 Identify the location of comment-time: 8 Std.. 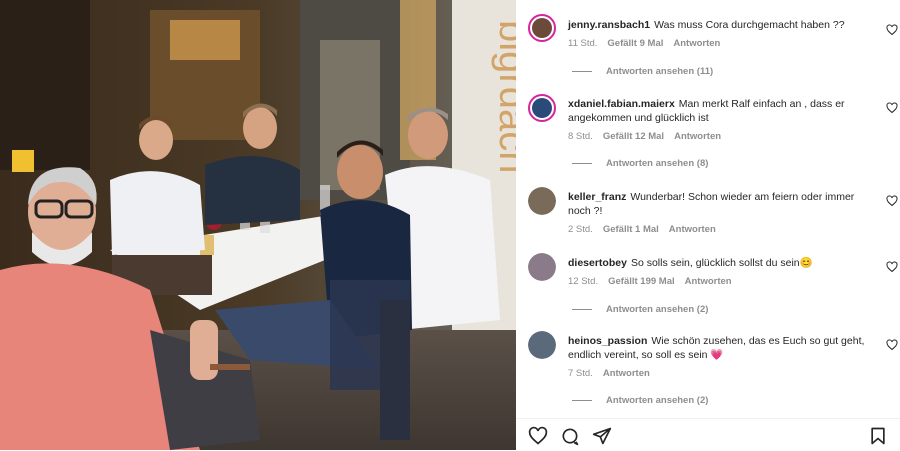
(580, 136).